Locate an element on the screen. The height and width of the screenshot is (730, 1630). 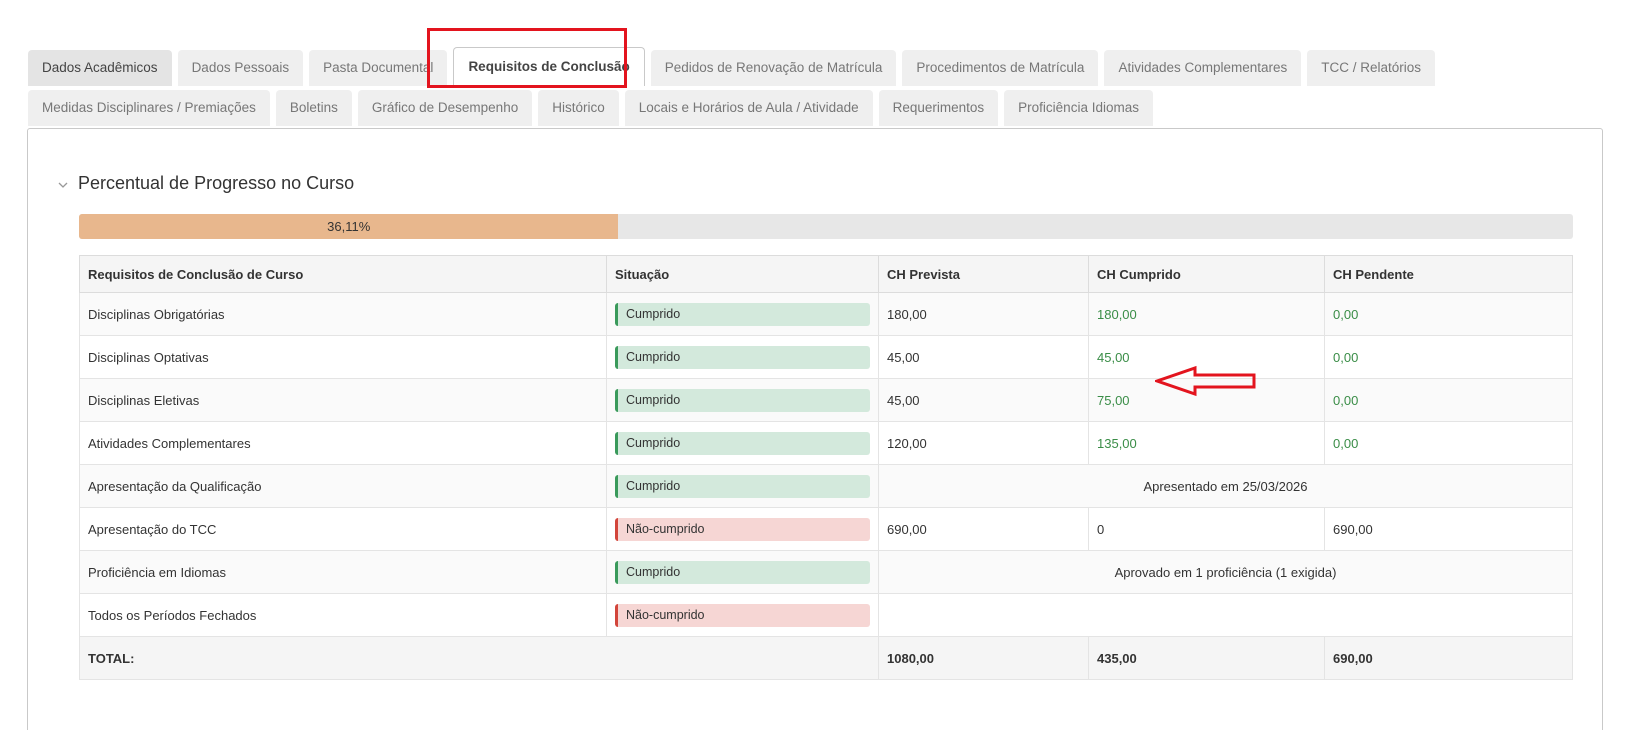
tab-proficiencia-idiomas: Proficiência Idiomas is located at coordinates (1078, 108).